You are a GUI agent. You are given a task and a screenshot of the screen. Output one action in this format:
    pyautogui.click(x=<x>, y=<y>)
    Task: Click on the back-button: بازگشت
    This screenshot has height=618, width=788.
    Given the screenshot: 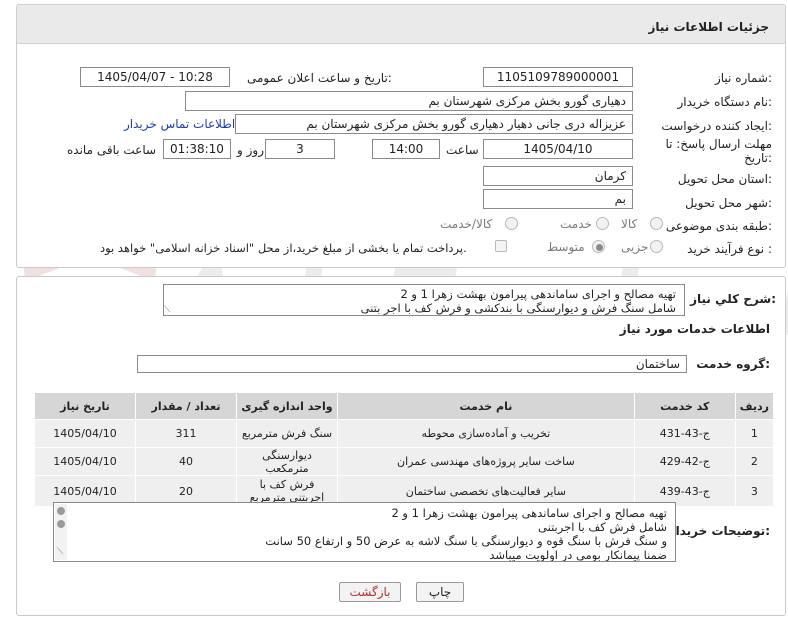 What is the action you would take?
    pyautogui.click(x=370, y=592)
    